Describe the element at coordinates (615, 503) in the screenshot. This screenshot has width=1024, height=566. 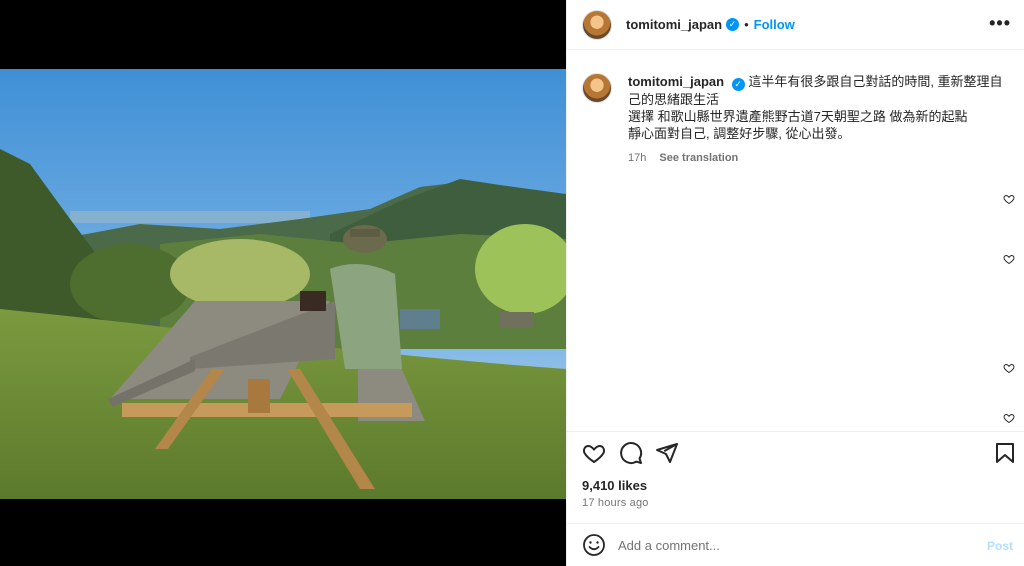
I see `post-timestamp: 17 hours ago` at that location.